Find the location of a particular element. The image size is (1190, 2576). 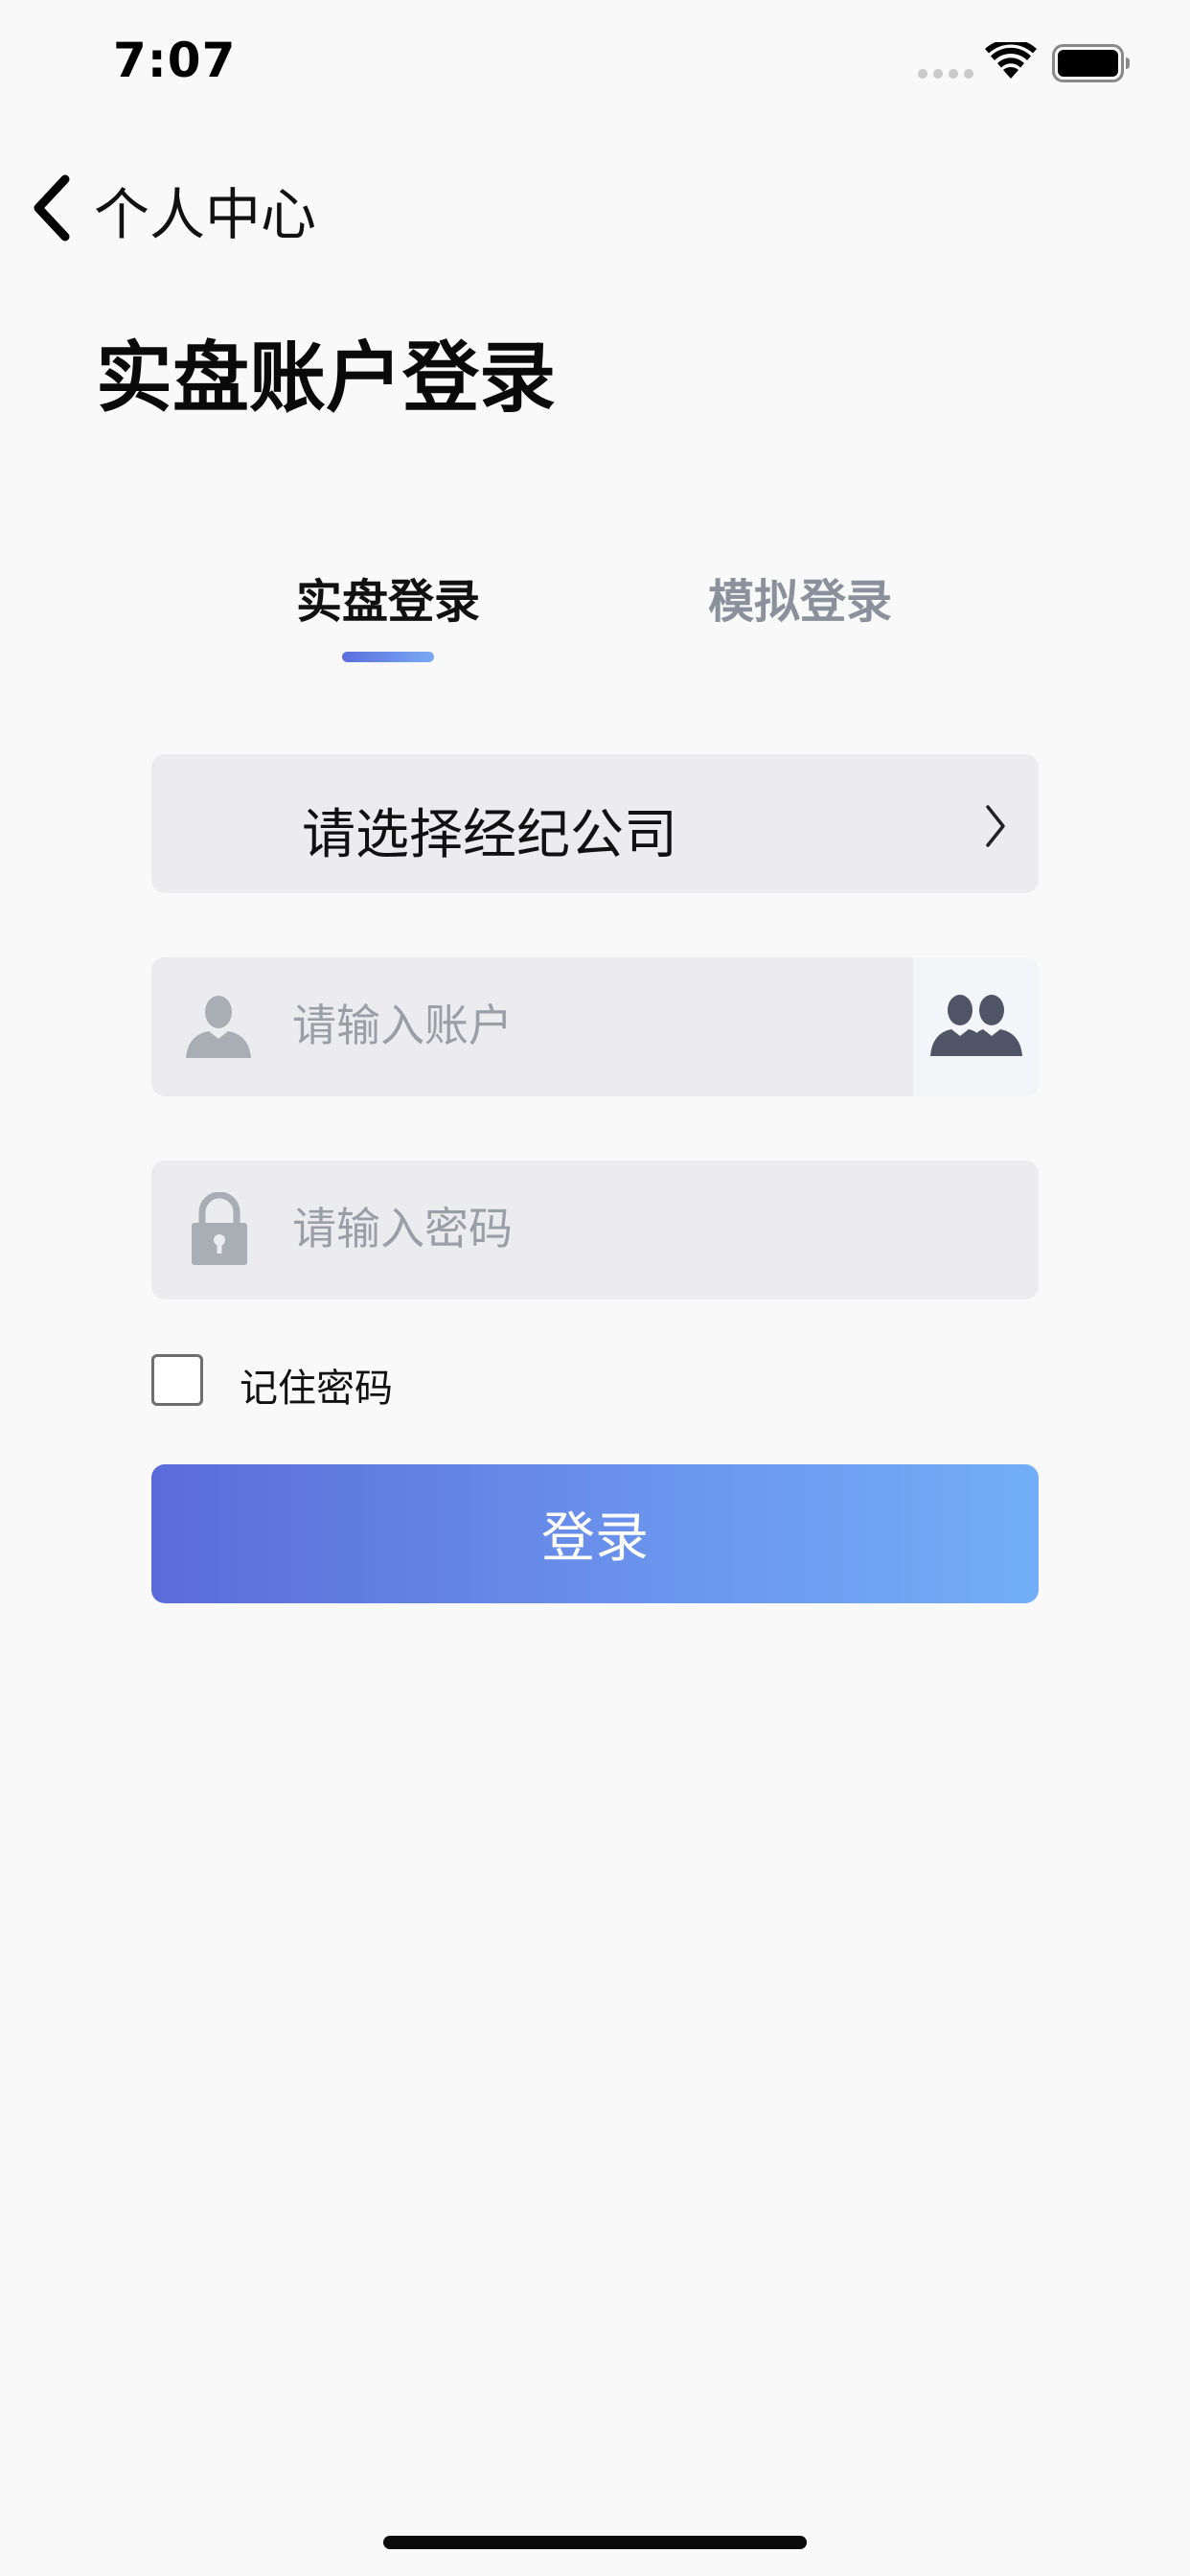

wifi-icon is located at coordinates (1011, 61).